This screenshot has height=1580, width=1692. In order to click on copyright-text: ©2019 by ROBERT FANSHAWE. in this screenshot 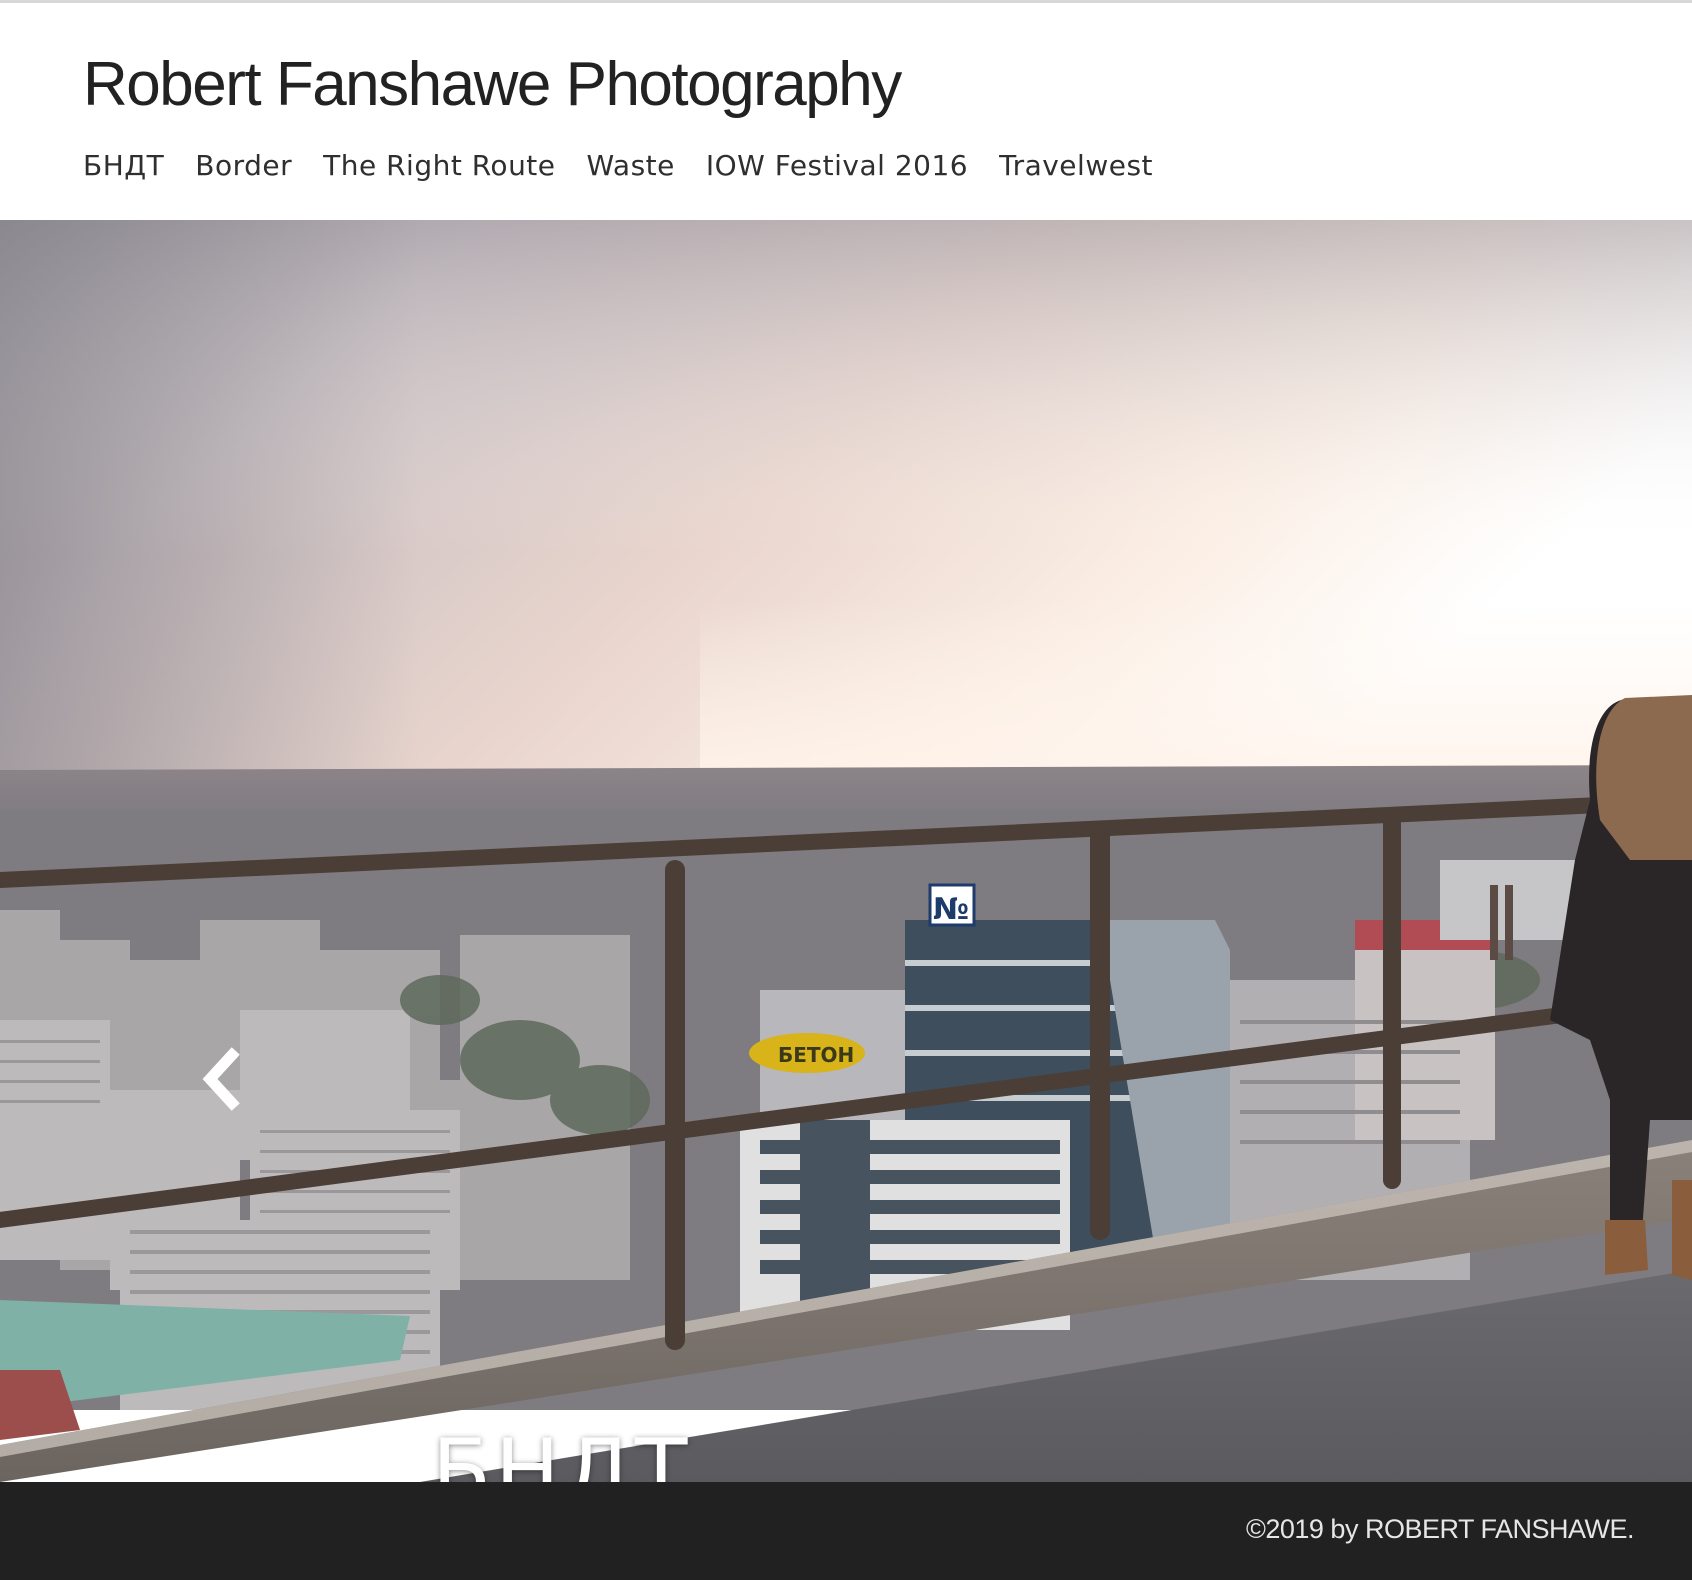, I will do `click(1440, 1529)`.